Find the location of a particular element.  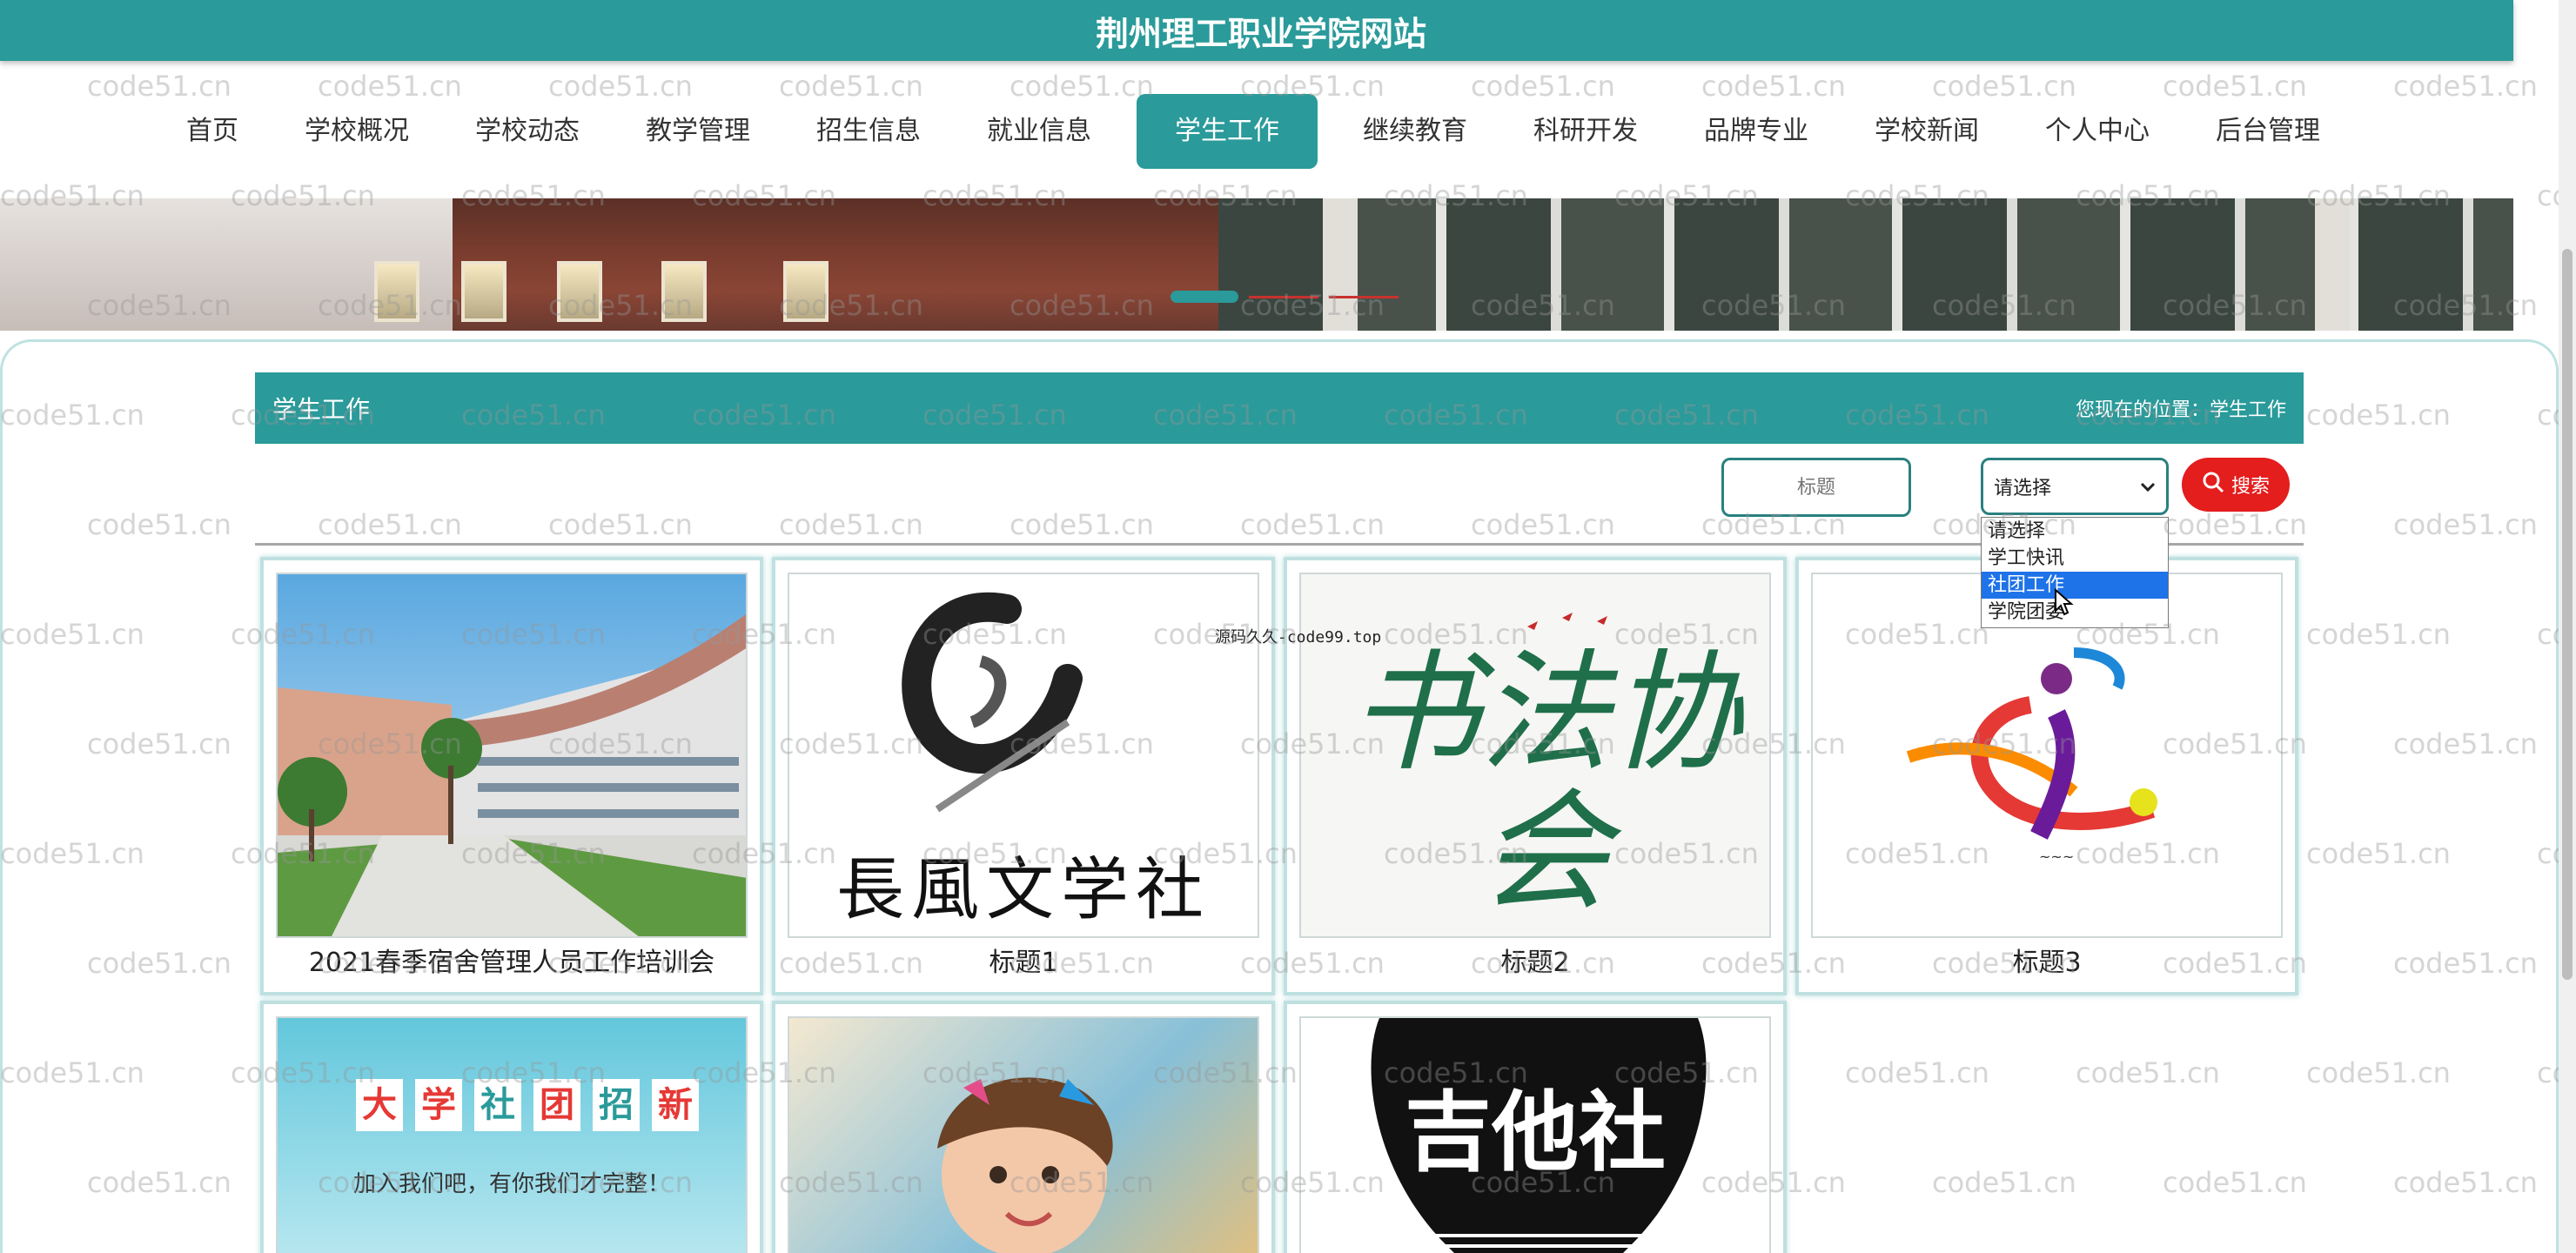

recruitment-char: 学 is located at coordinates (438, 1105).